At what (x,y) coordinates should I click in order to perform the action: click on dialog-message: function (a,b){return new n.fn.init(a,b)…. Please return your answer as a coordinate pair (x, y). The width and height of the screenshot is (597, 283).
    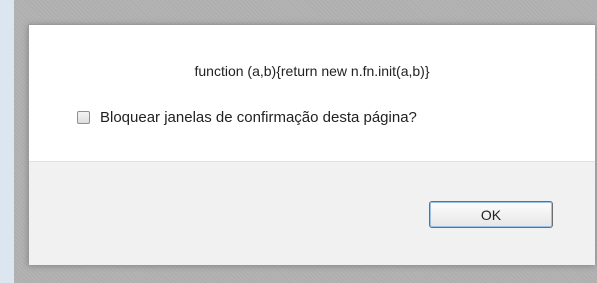
    Looking at the image, I should click on (312, 71).